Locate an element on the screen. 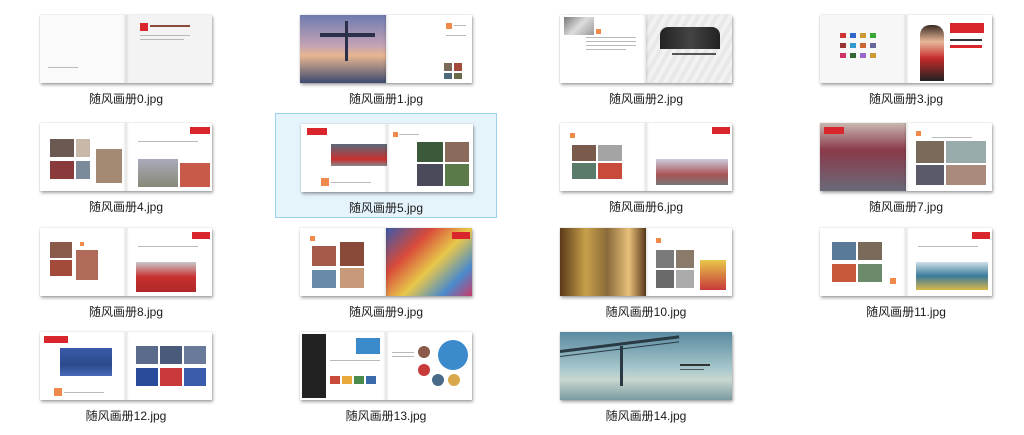  file-name: 随风画册7.jpg is located at coordinates (906, 207).